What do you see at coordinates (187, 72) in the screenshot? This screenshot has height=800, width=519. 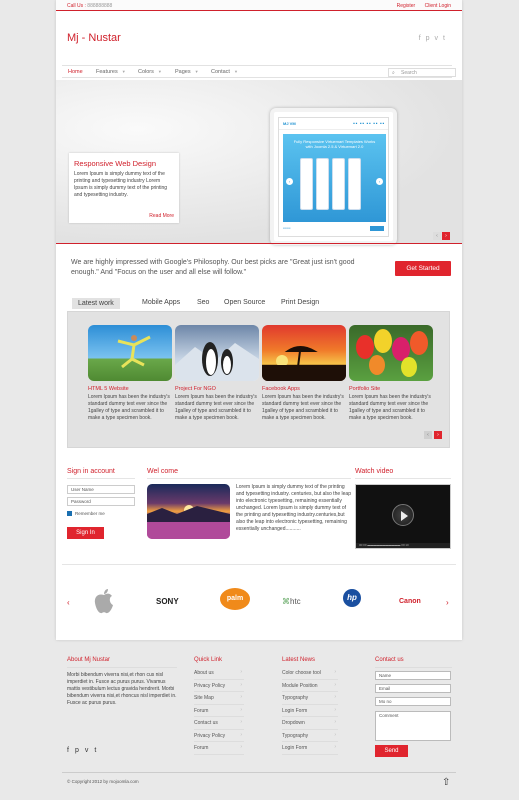 I see `nav-pages: Pages ▼` at bounding box center [187, 72].